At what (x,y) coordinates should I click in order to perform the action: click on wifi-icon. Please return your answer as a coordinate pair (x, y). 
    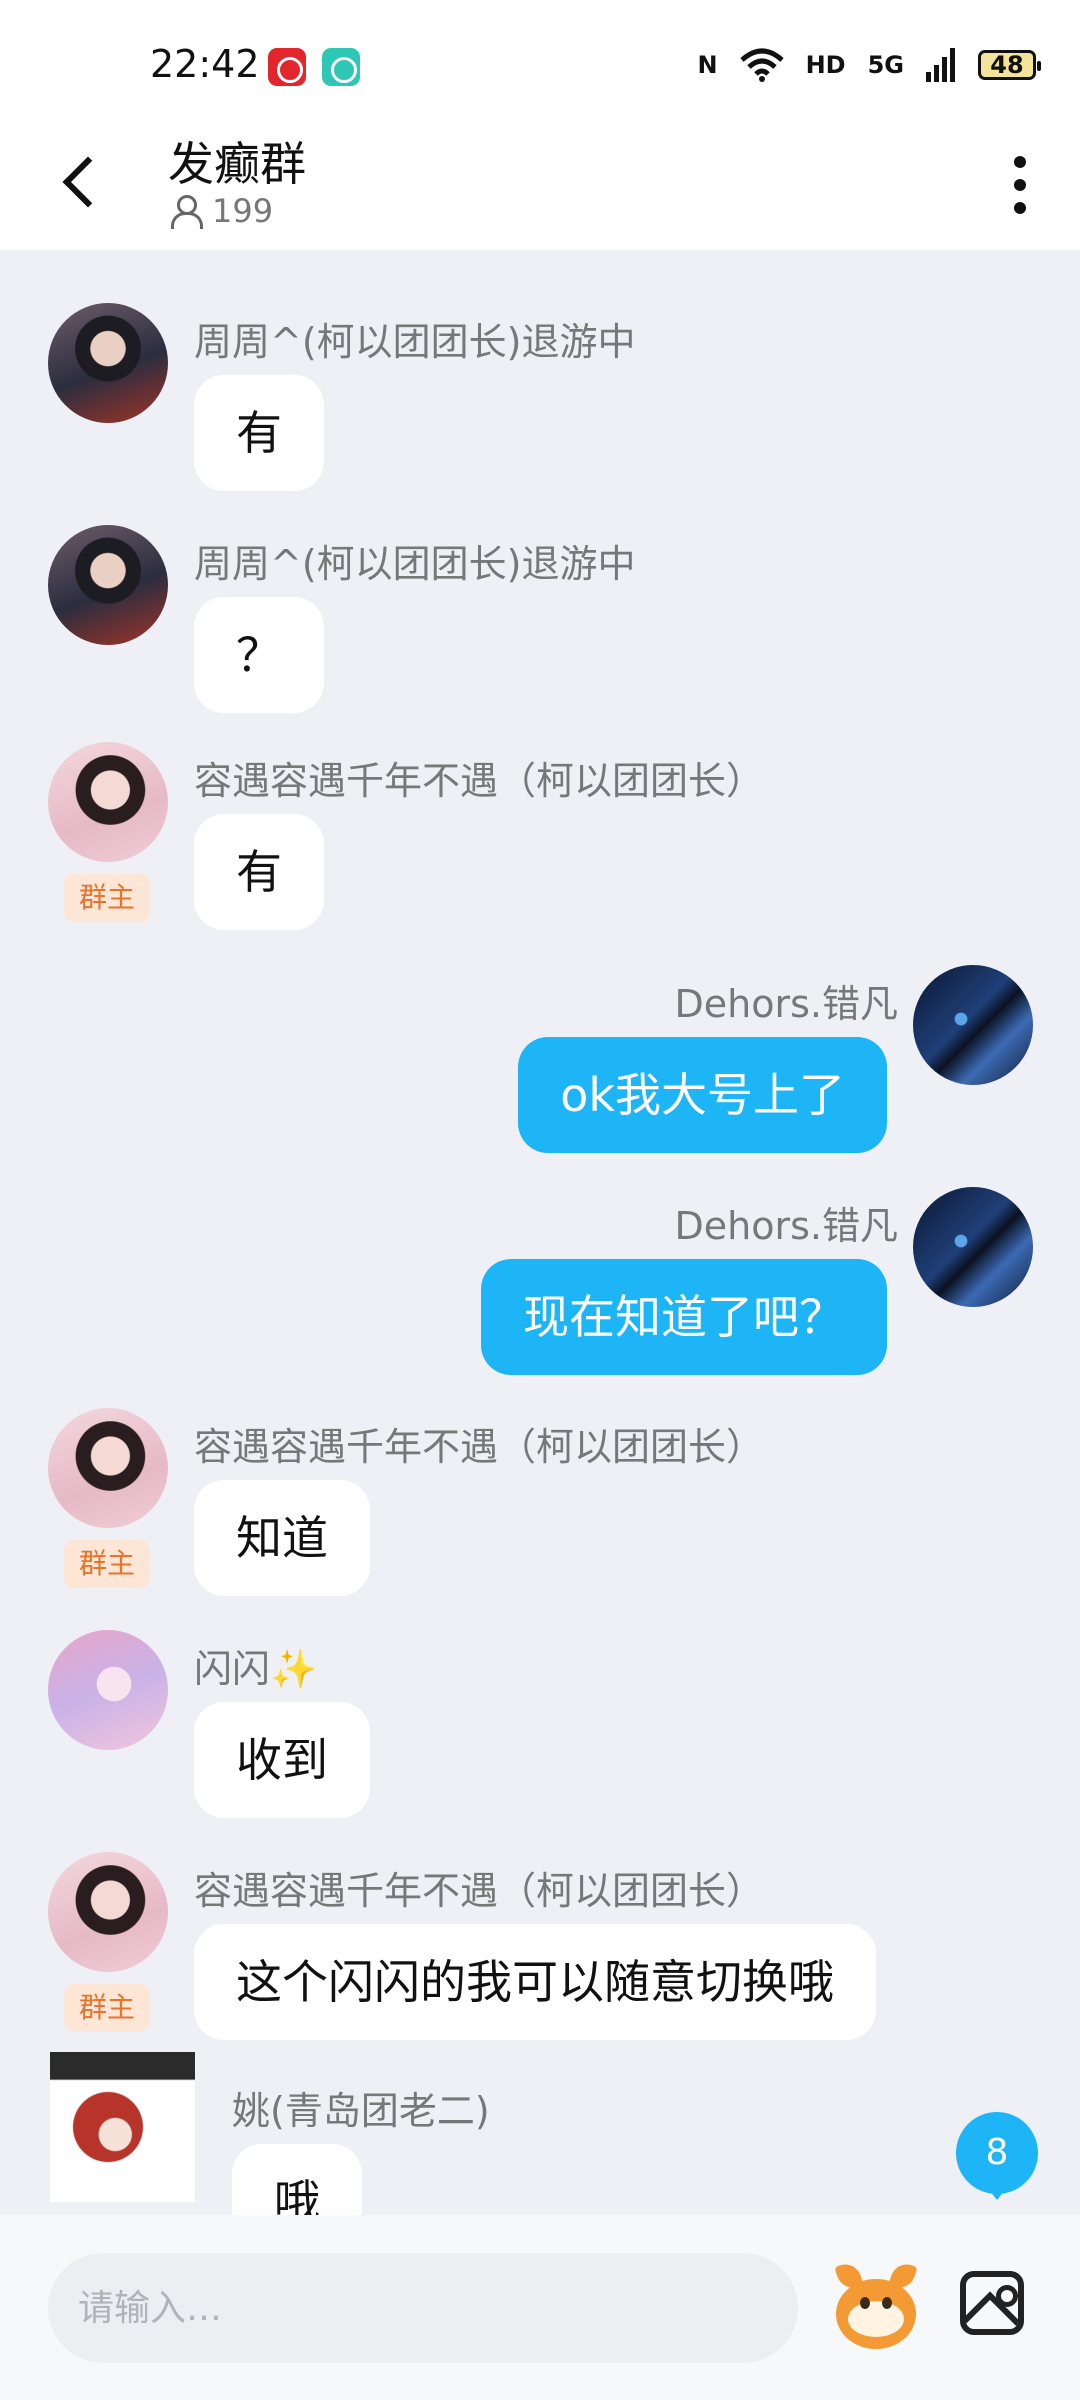
    Looking at the image, I should click on (761, 65).